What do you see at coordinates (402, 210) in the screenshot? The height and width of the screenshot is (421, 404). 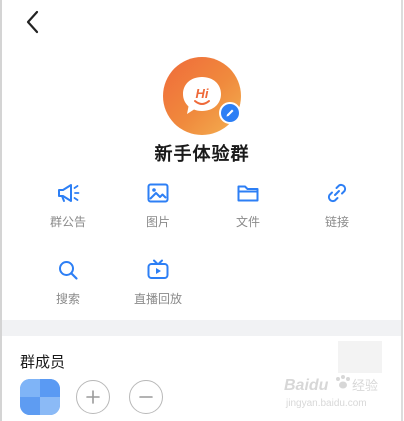 I see `right-divider` at bounding box center [402, 210].